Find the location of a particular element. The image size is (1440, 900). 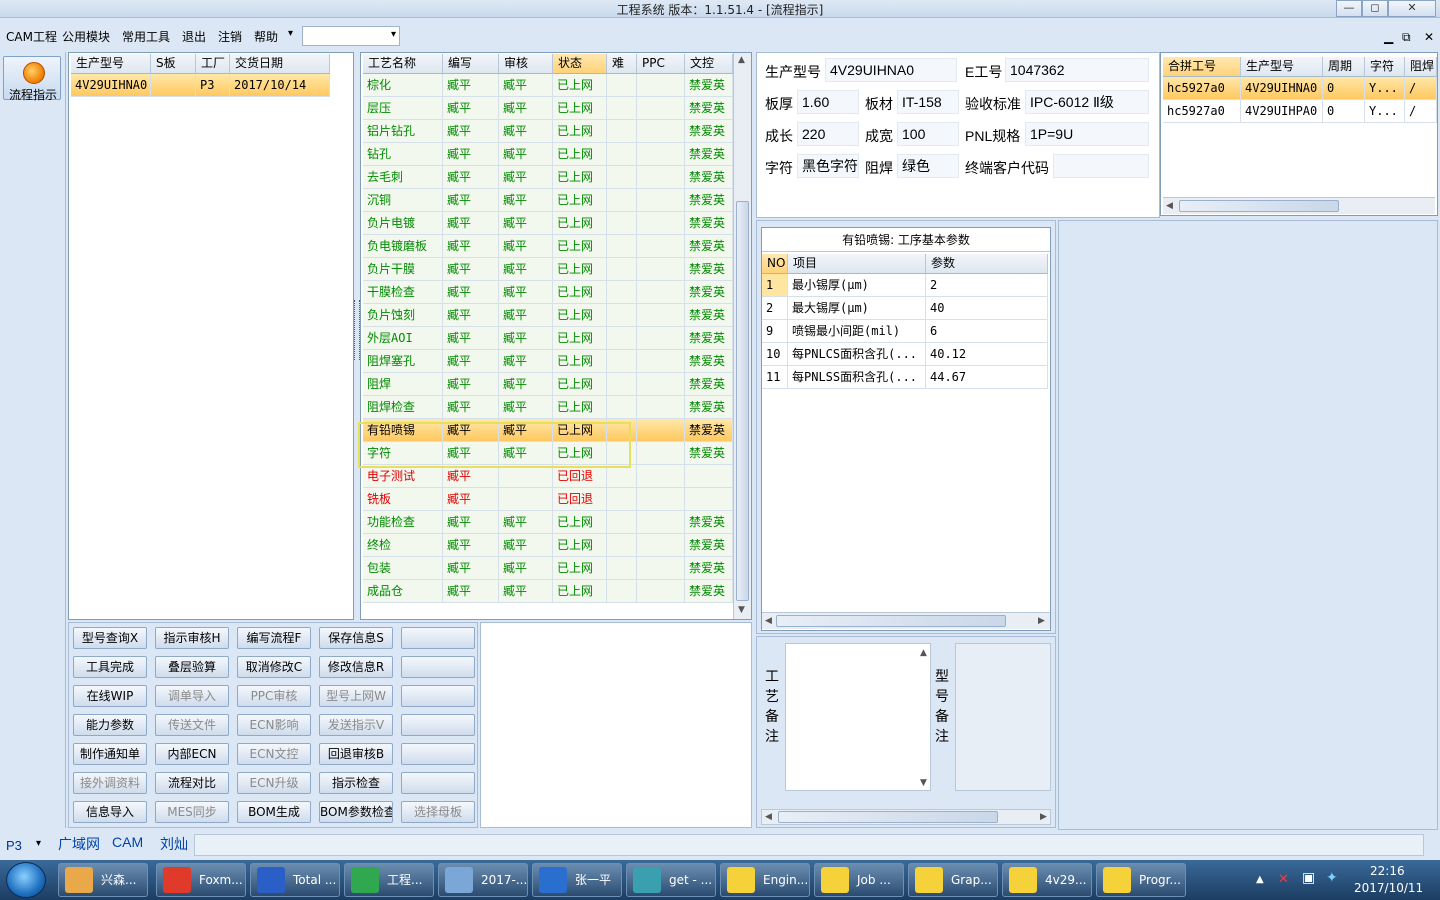

action-button-5-1: 流程对比 is located at coordinates (192, 783).